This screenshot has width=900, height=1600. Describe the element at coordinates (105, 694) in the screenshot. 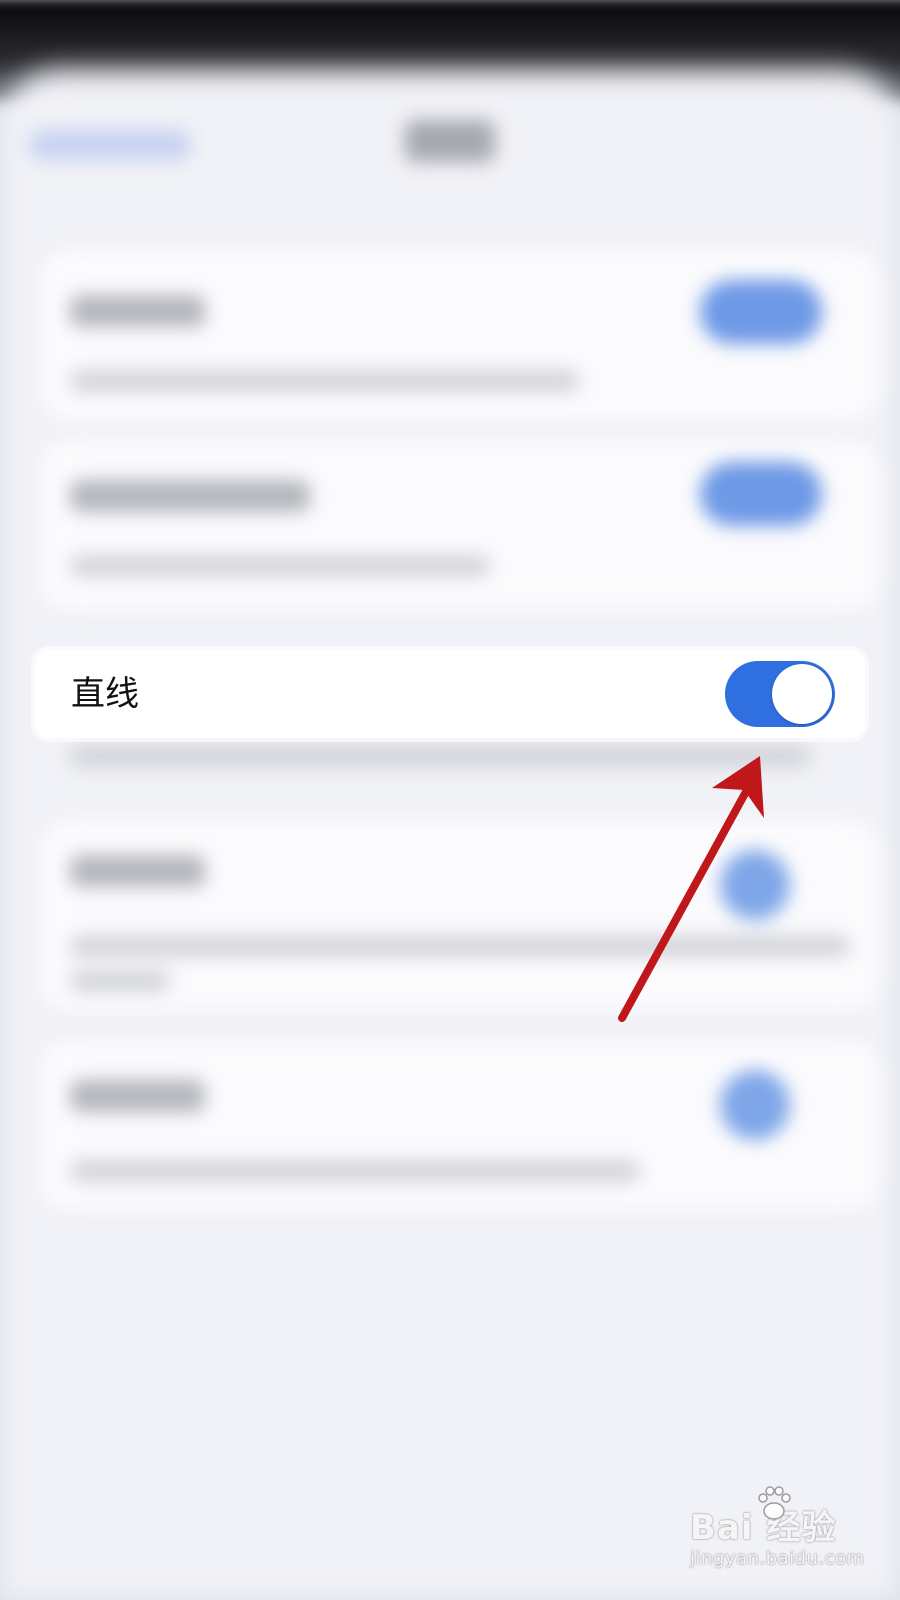

I see `setting-label: 直线` at that location.